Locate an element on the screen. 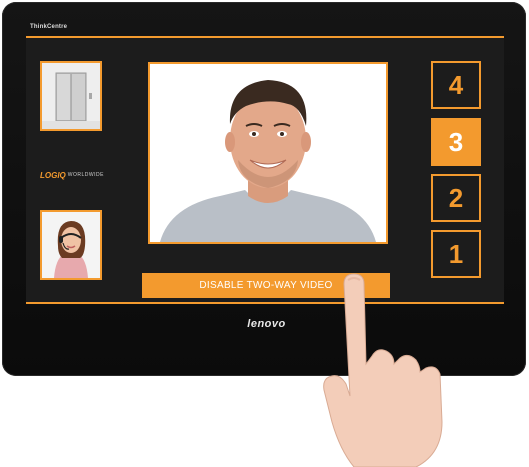 The height and width of the screenshot is (467, 529). brand-top-label: ThinkCentre is located at coordinates (49, 27).